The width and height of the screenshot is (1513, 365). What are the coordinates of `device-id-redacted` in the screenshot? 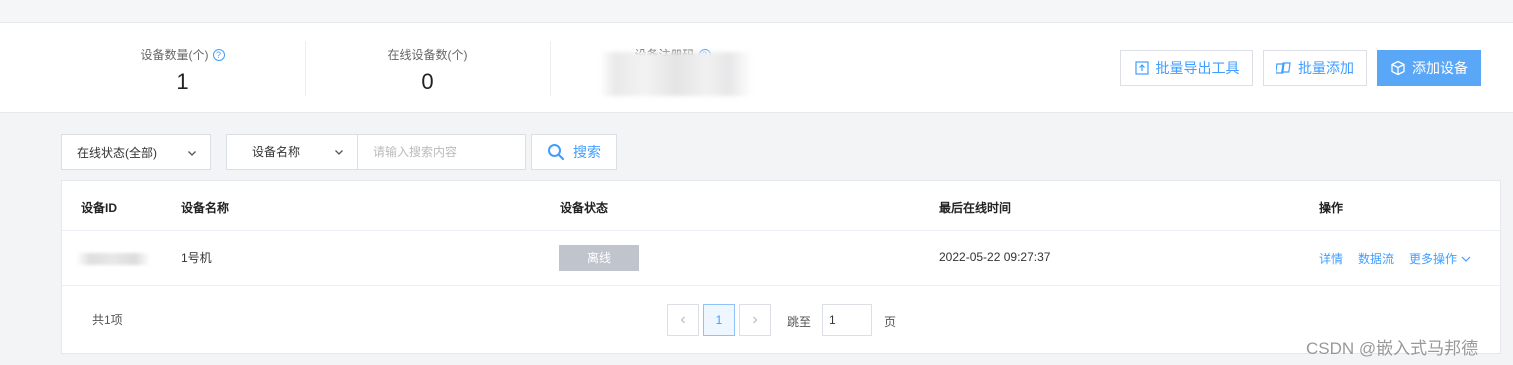 It's located at (113, 259).